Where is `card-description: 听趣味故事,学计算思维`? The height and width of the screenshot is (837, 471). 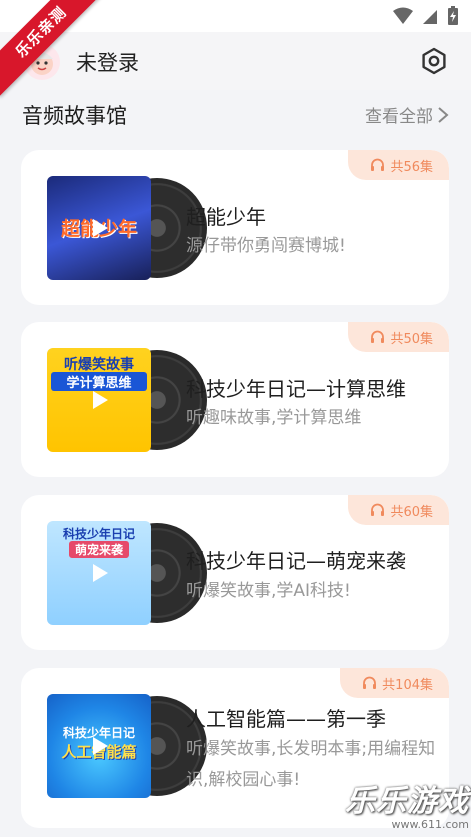
card-description: 听趣味故事,学计算思维 is located at coordinates (274, 418).